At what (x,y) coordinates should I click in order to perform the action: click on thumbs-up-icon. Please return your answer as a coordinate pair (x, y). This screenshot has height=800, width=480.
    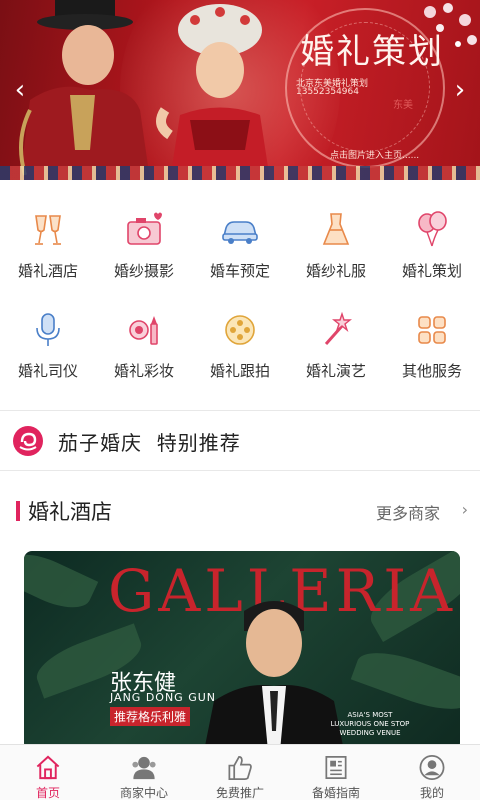
    Looking at the image, I should click on (240, 767).